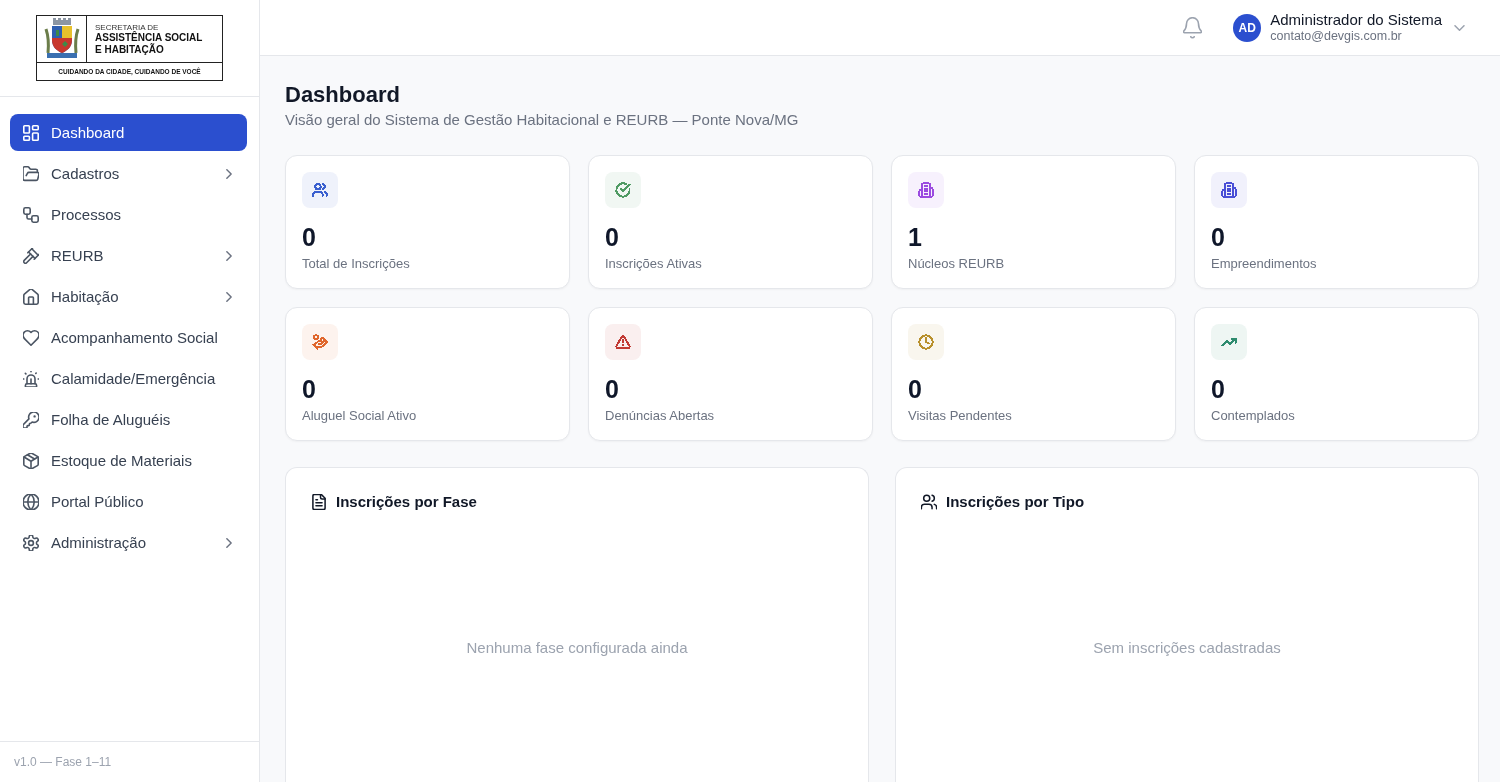  What do you see at coordinates (128, 542) in the screenshot?
I see `nav-item: Administração` at bounding box center [128, 542].